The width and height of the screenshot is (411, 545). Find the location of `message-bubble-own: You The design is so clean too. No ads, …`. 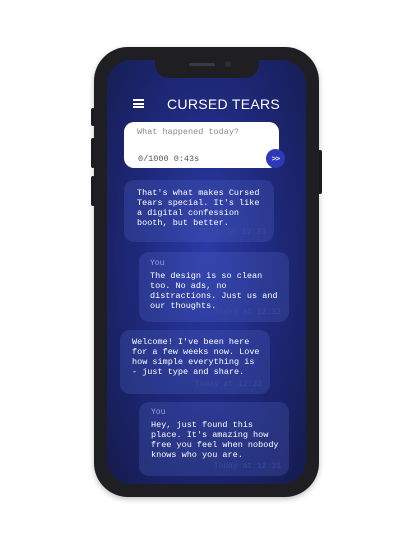

message-bubble-own: You The design is so clean too. No ads, … is located at coordinates (214, 287).